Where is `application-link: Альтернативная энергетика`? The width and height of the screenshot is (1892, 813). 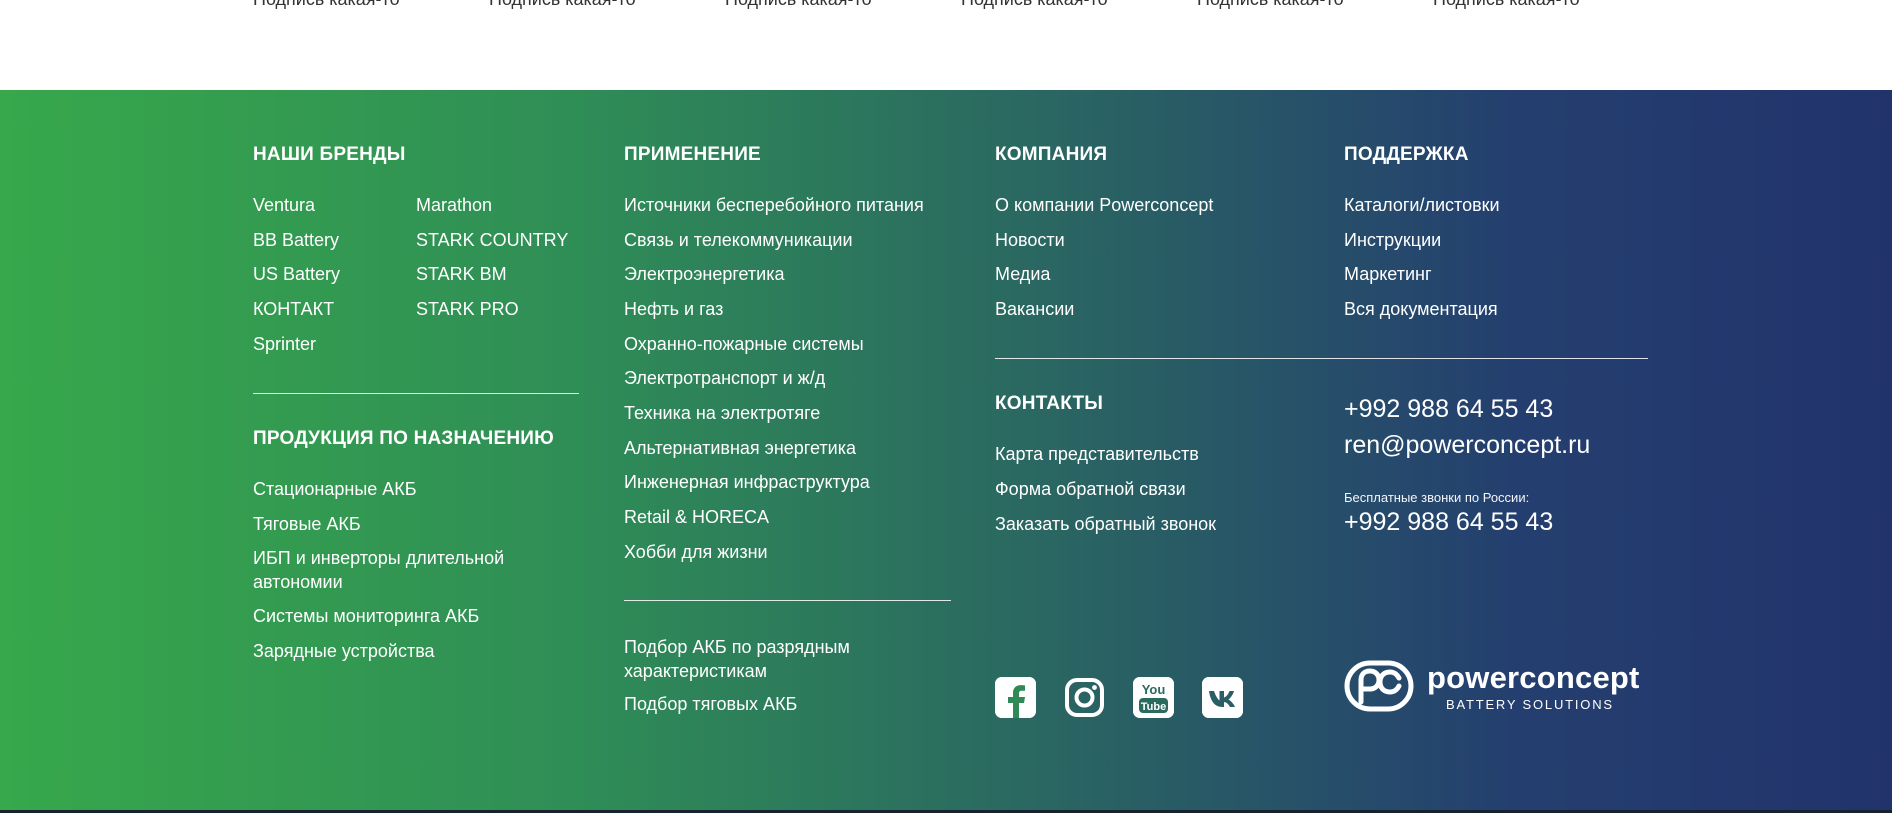
application-link: Альтернативная энергетика is located at coordinates (740, 448).